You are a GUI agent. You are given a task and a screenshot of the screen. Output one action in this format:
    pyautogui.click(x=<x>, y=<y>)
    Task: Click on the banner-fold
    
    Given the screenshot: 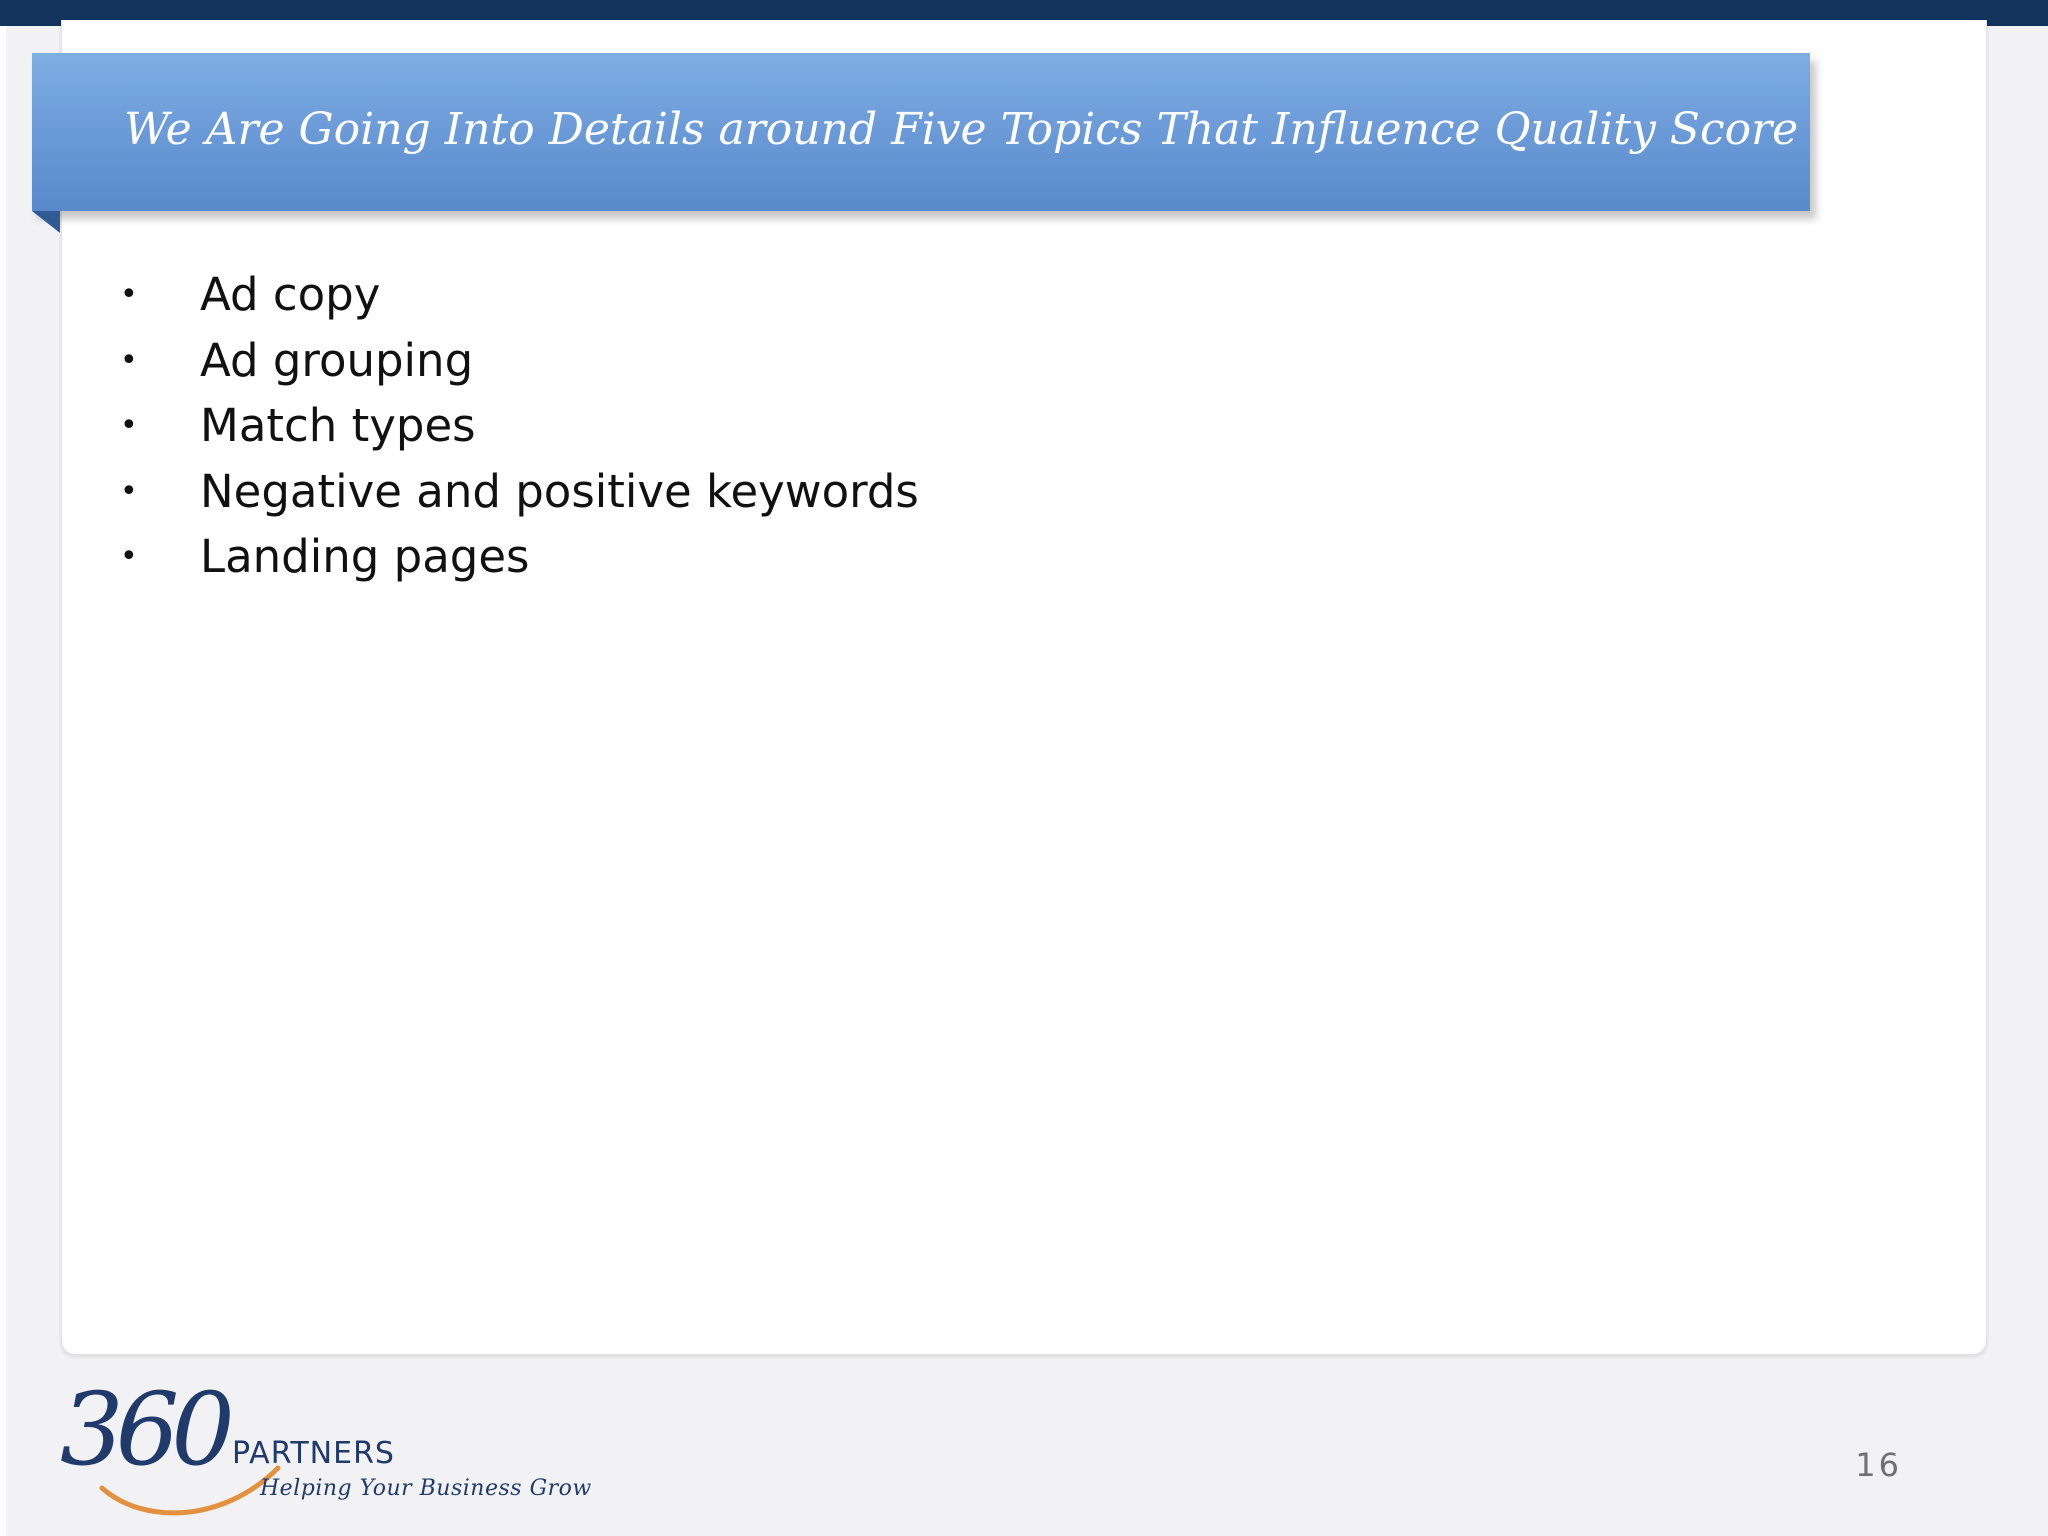 What is the action you would take?
    pyautogui.click(x=46, y=222)
    